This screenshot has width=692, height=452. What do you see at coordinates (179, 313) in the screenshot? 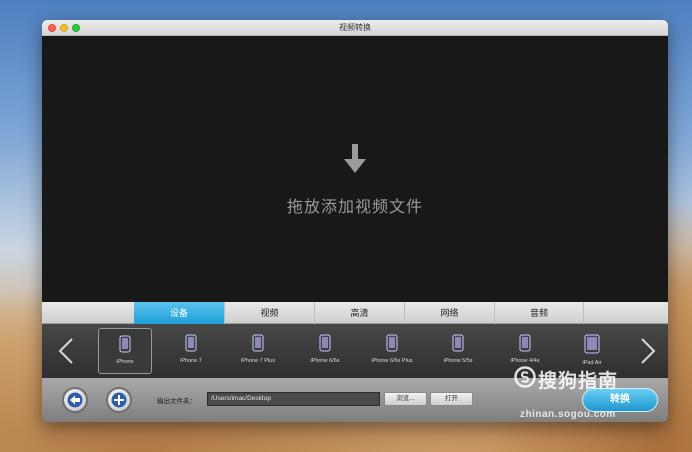
I see `tab-devices: 设备` at bounding box center [179, 313].